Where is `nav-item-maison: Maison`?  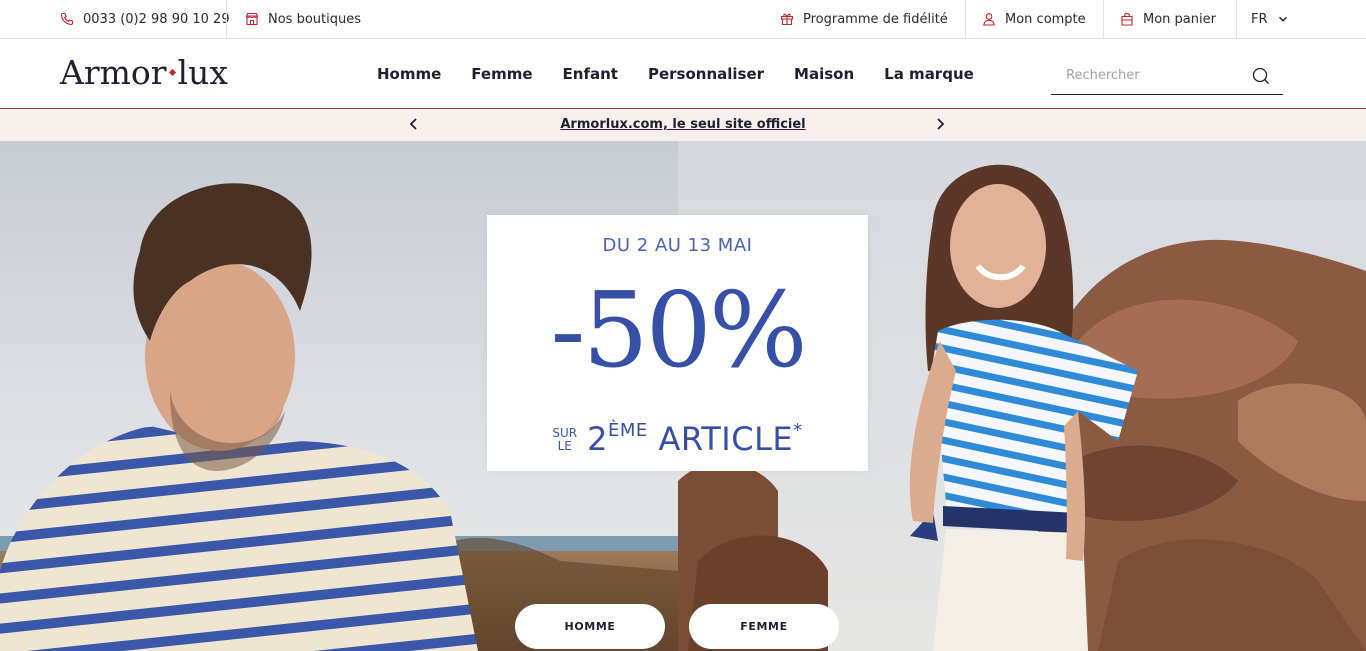
nav-item-maison: Maison is located at coordinates (824, 74).